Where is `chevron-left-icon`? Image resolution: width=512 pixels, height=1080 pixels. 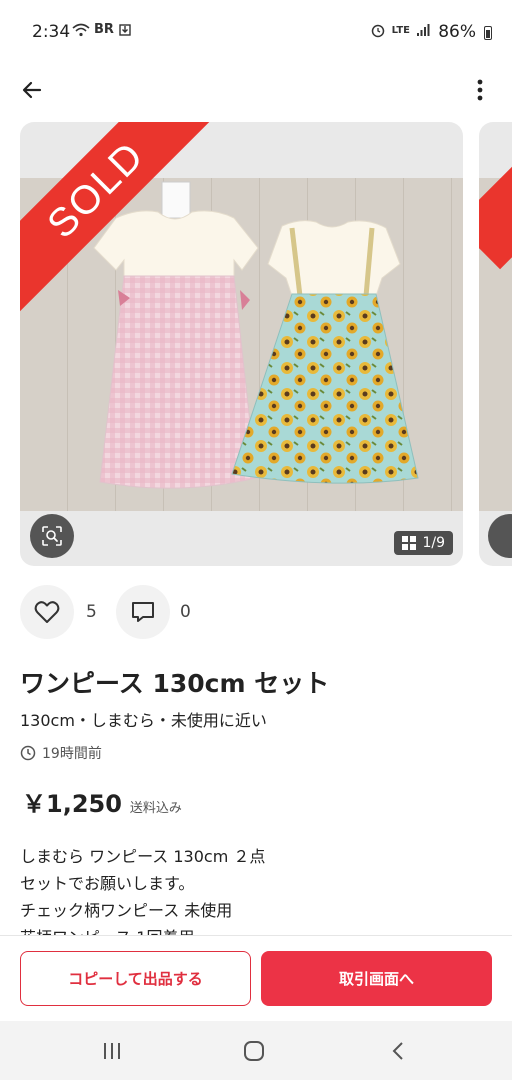
chevron-left-icon is located at coordinates (397, 1051).